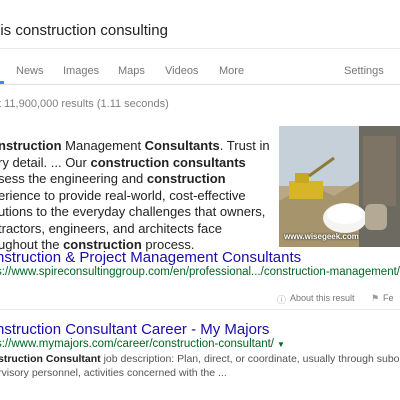  Describe the element at coordinates (200, 26) in the screenshot. I see `search-bar: t is construction consulting` at that location.